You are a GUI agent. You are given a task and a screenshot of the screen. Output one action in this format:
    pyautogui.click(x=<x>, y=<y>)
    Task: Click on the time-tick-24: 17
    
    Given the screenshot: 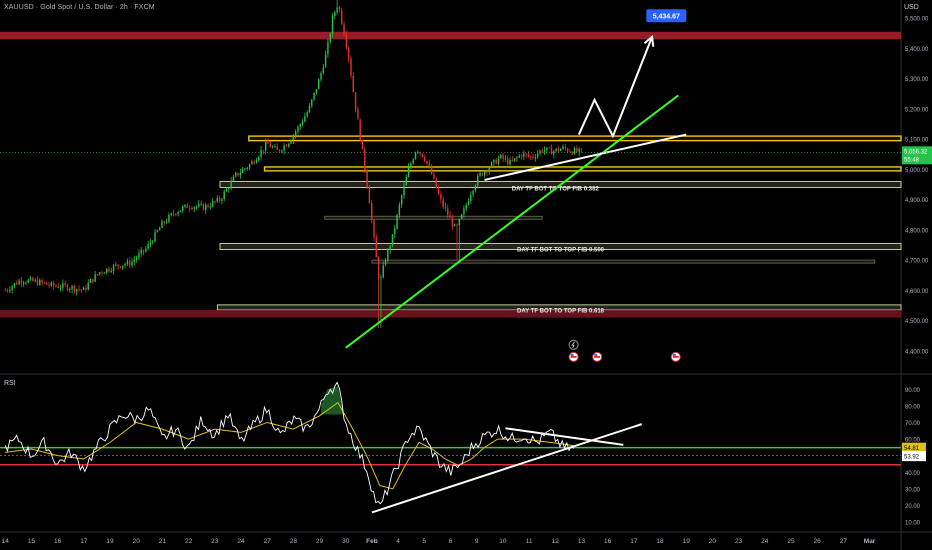 What is the action you would take?
    pyautogui.click(x=634, y=541)
    